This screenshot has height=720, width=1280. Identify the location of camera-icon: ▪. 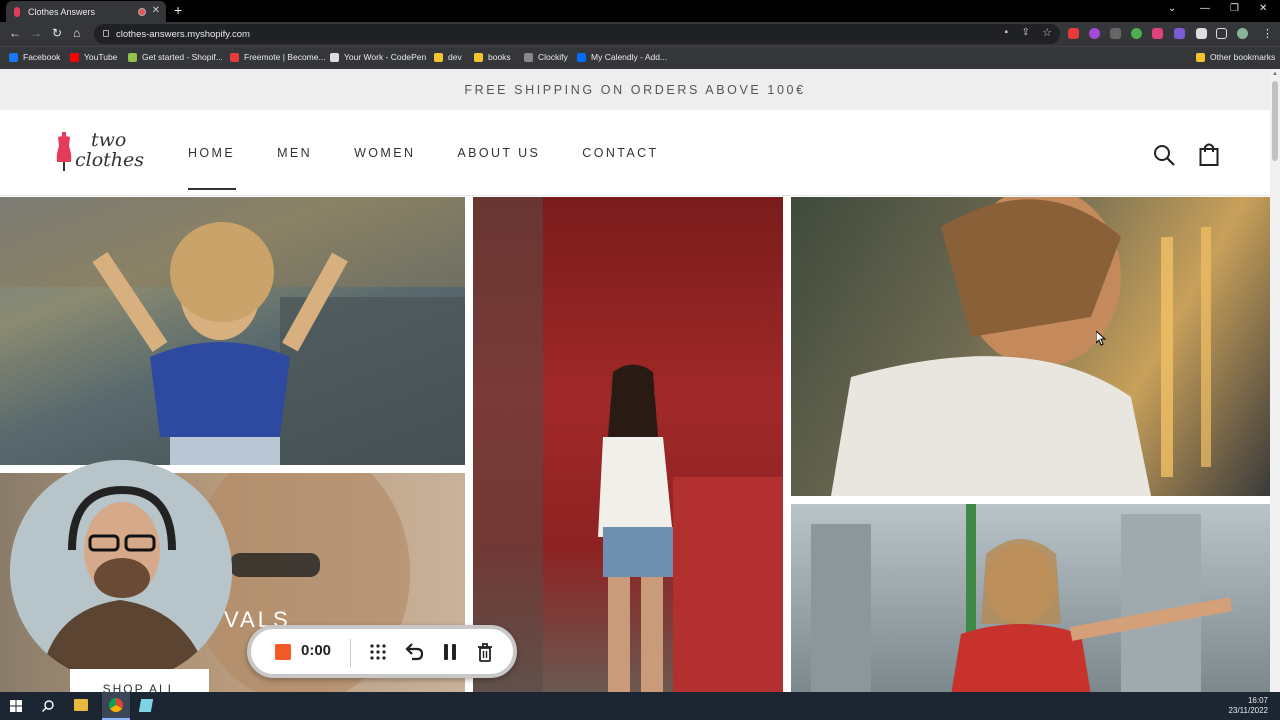
(1006, 32).